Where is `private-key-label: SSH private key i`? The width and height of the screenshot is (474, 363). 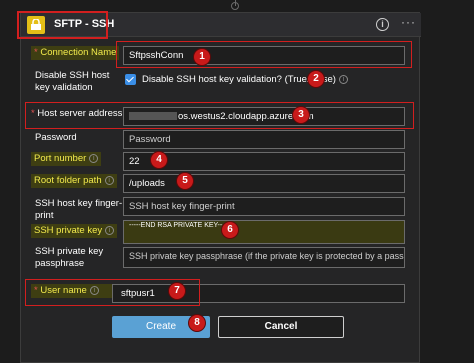 private-key-label: SSH private key i is located at coordinates (74, 231).